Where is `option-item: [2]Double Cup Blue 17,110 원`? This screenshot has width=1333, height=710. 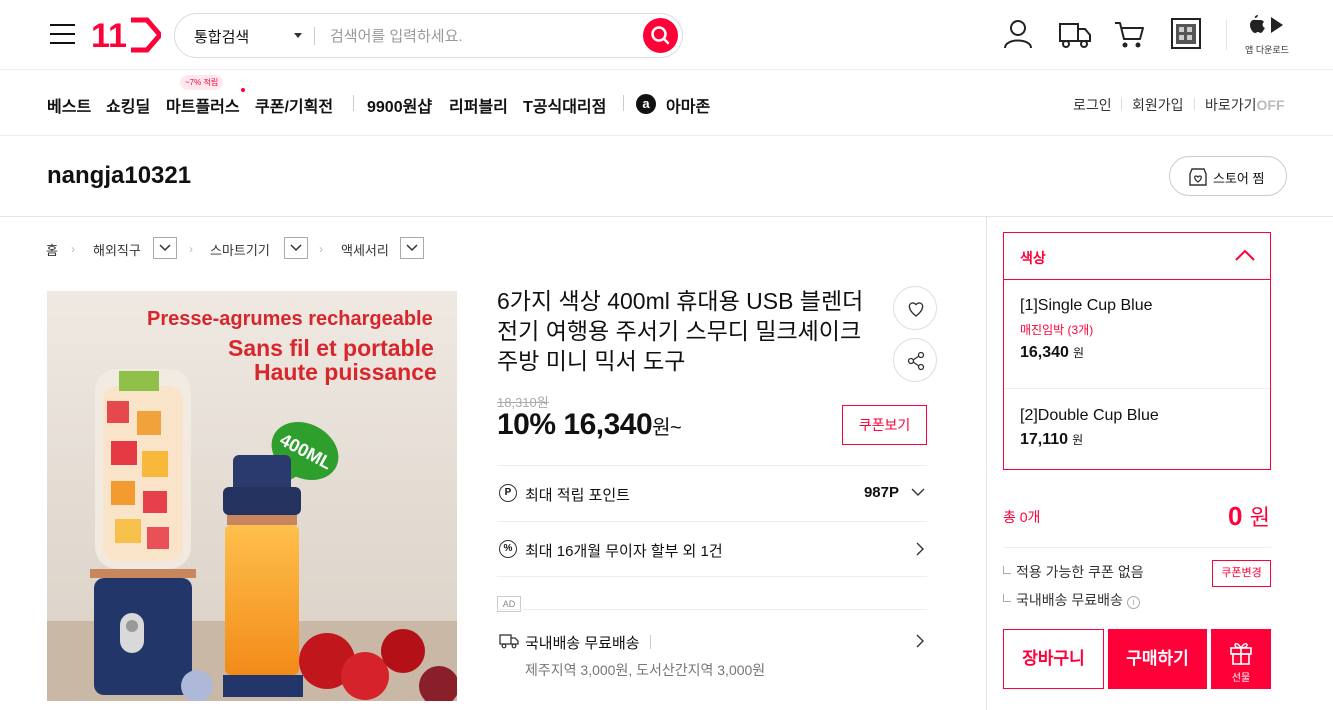 option-item: [2]Double Cup Blue 17,110 원 is located at coordinates (1137, 428).